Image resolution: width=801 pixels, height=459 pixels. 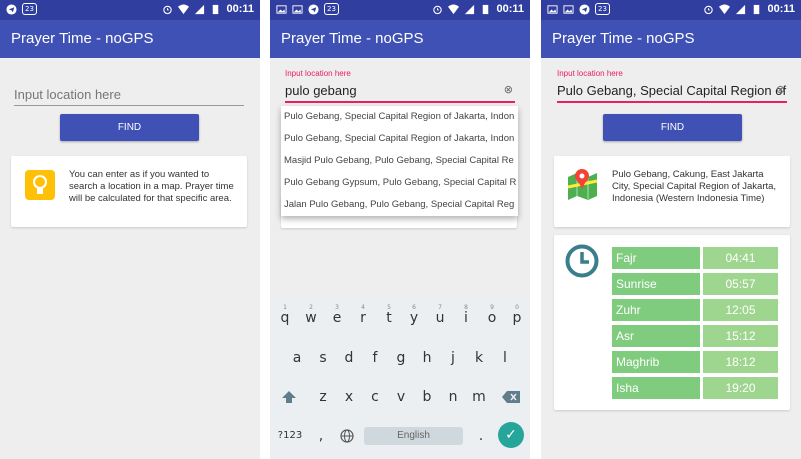 I want to click on location-input: Input location here pulo gebang ⊗, so click(x=400, y=86).